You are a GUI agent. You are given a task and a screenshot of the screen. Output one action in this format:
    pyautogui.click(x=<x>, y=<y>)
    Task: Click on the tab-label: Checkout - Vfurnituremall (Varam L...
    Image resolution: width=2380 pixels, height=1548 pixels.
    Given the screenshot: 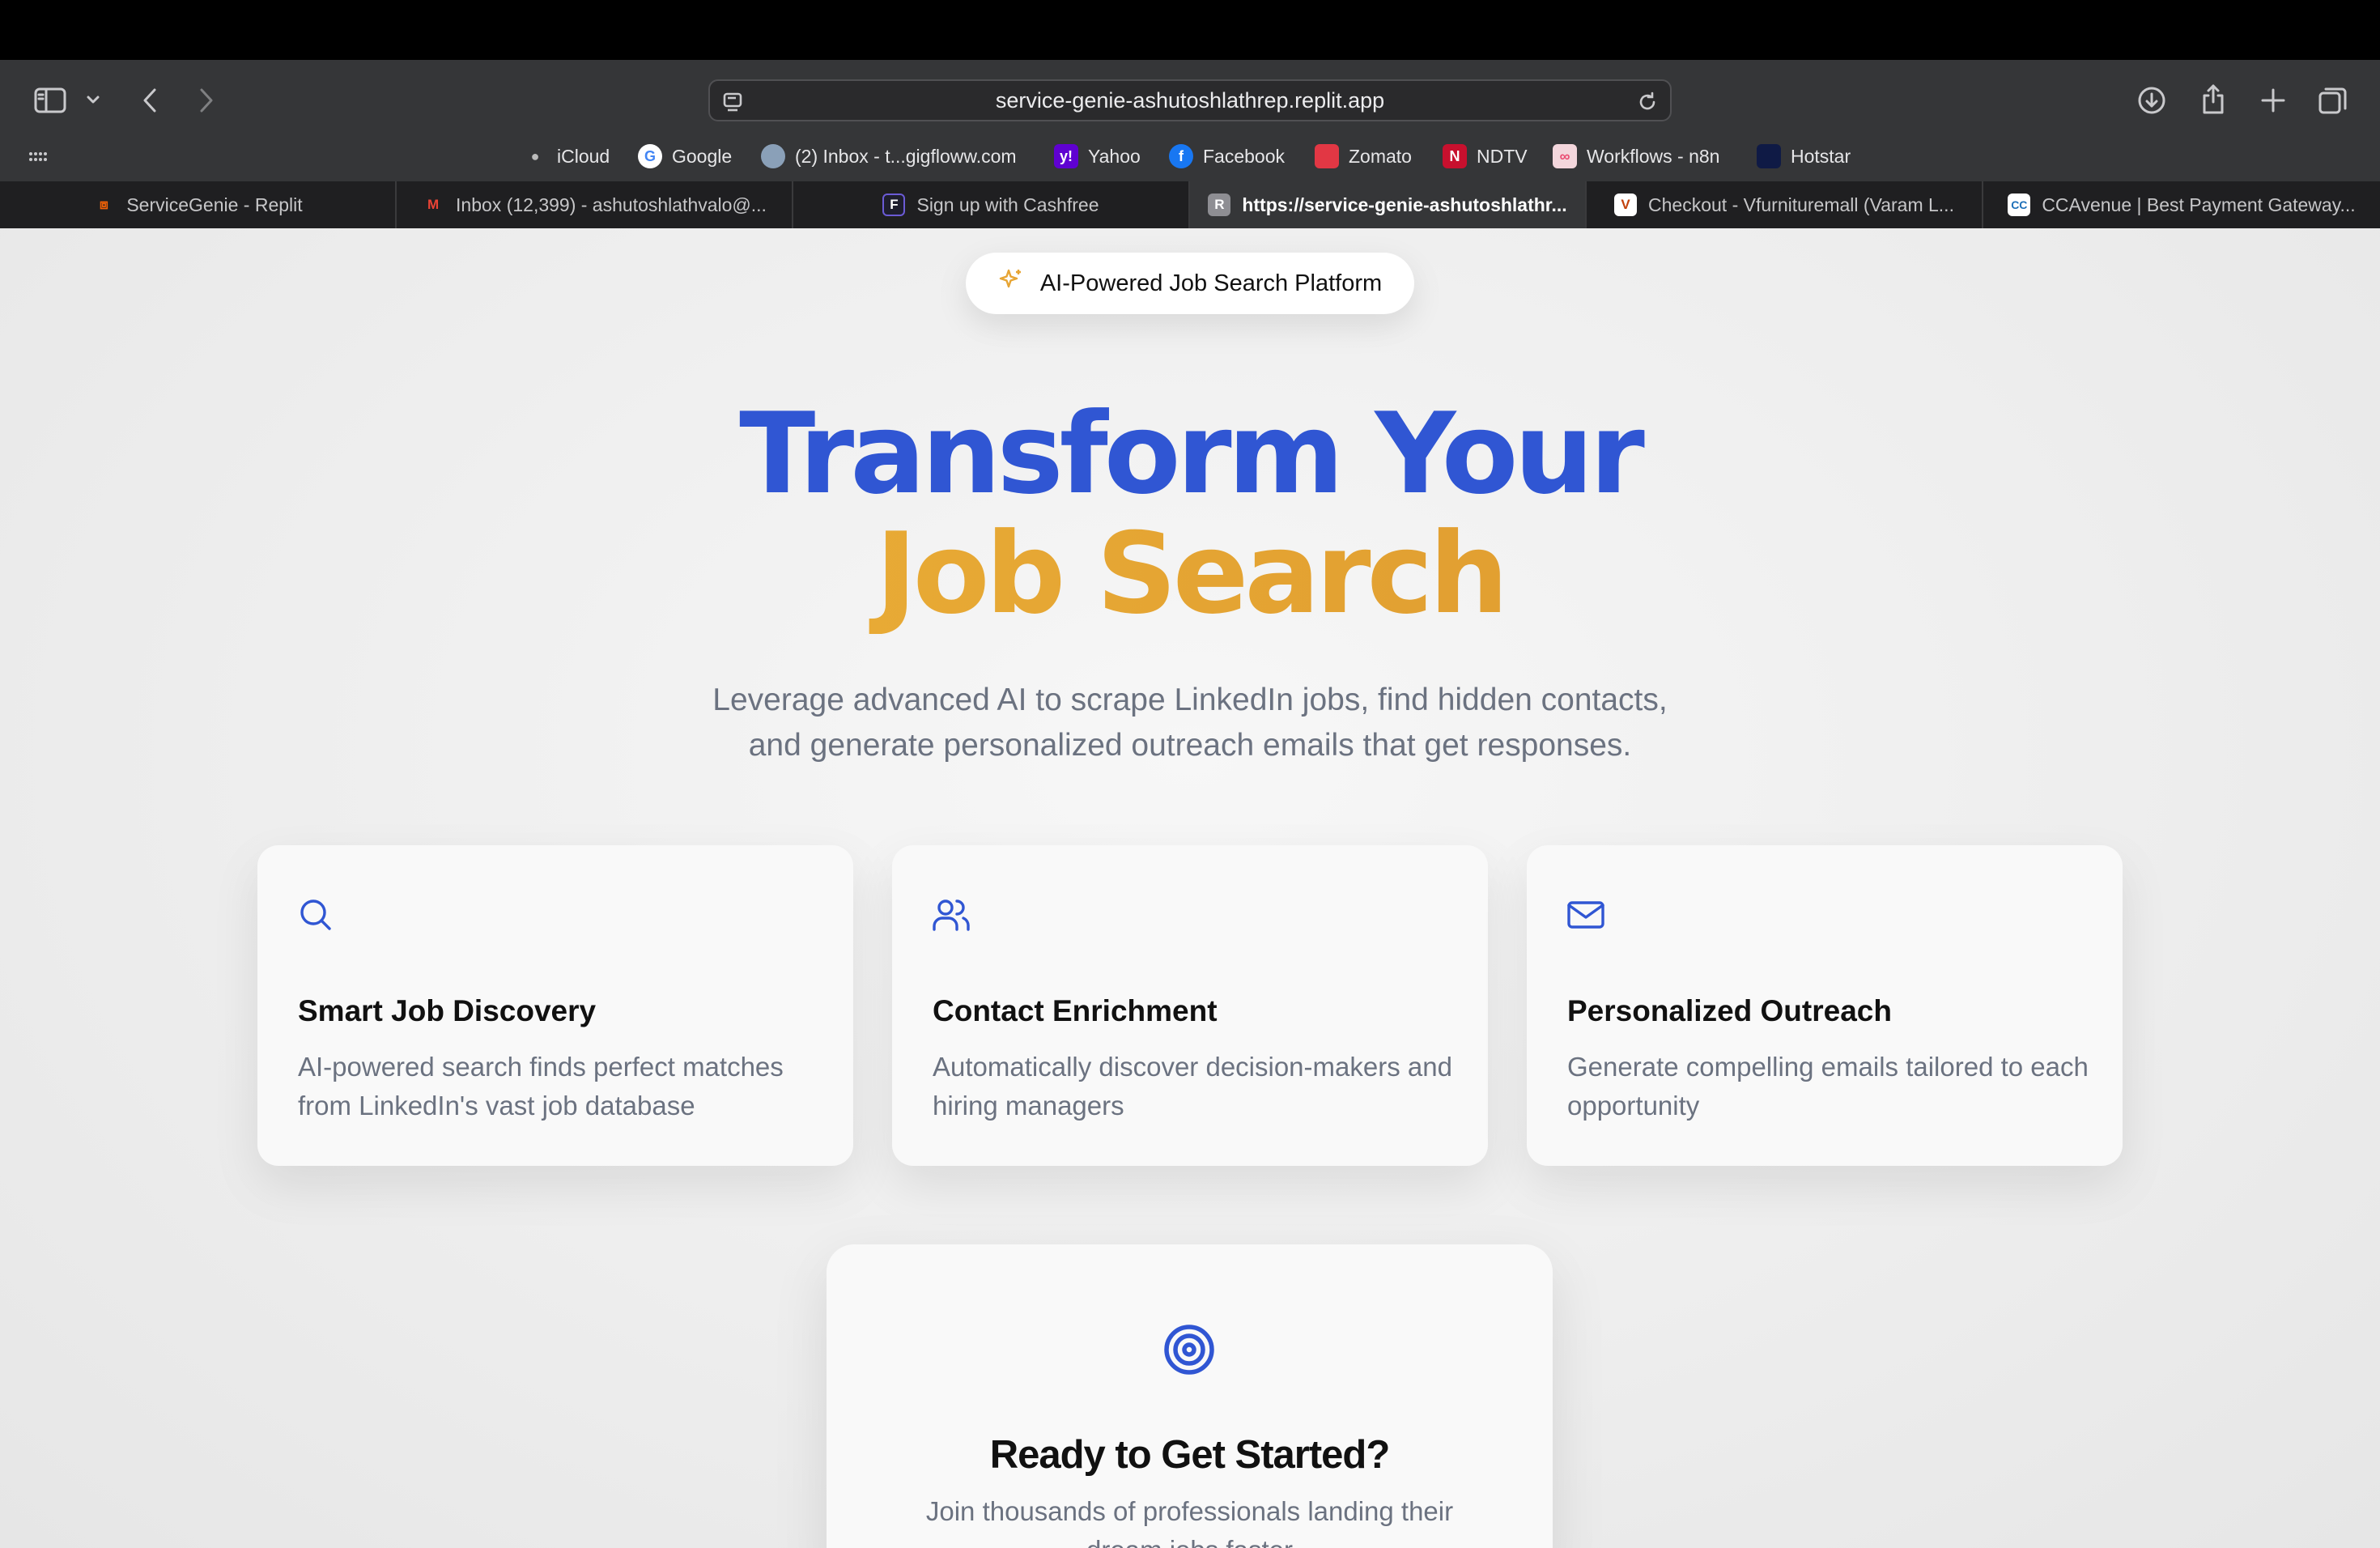 What is the action you would take?
    pyautogui.click(x=1801, y=205)
    